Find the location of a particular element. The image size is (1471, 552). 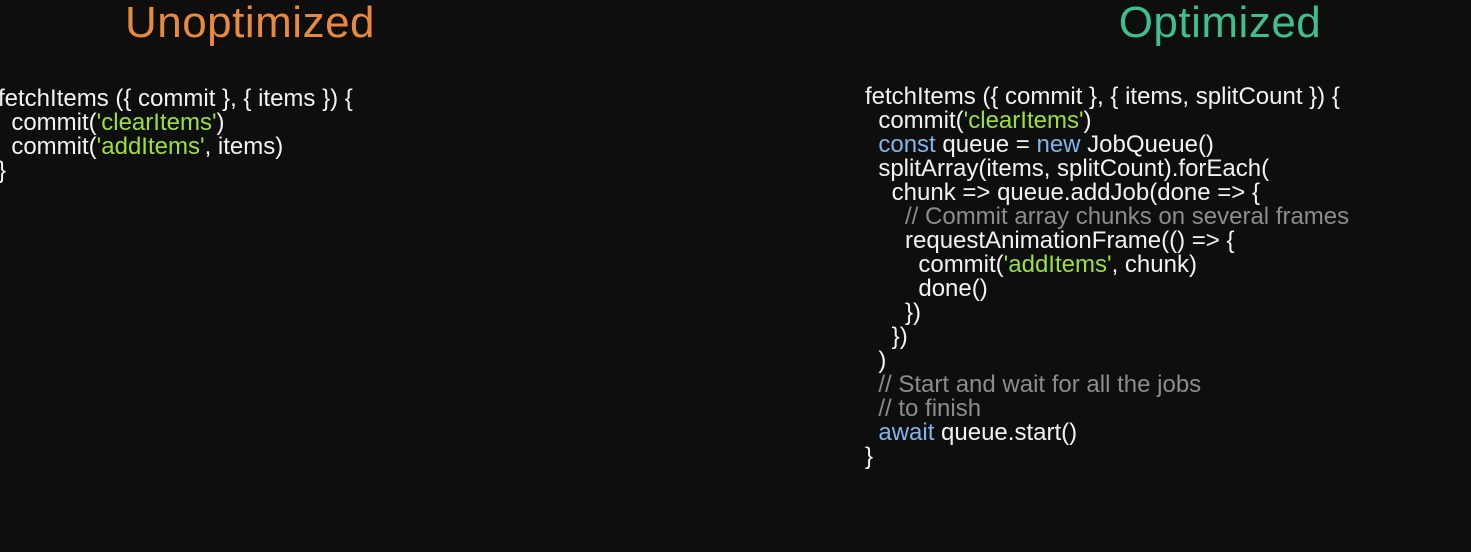

code-token-comment: // Start and wait for all the jobs is located at coordinates (1033, 384).